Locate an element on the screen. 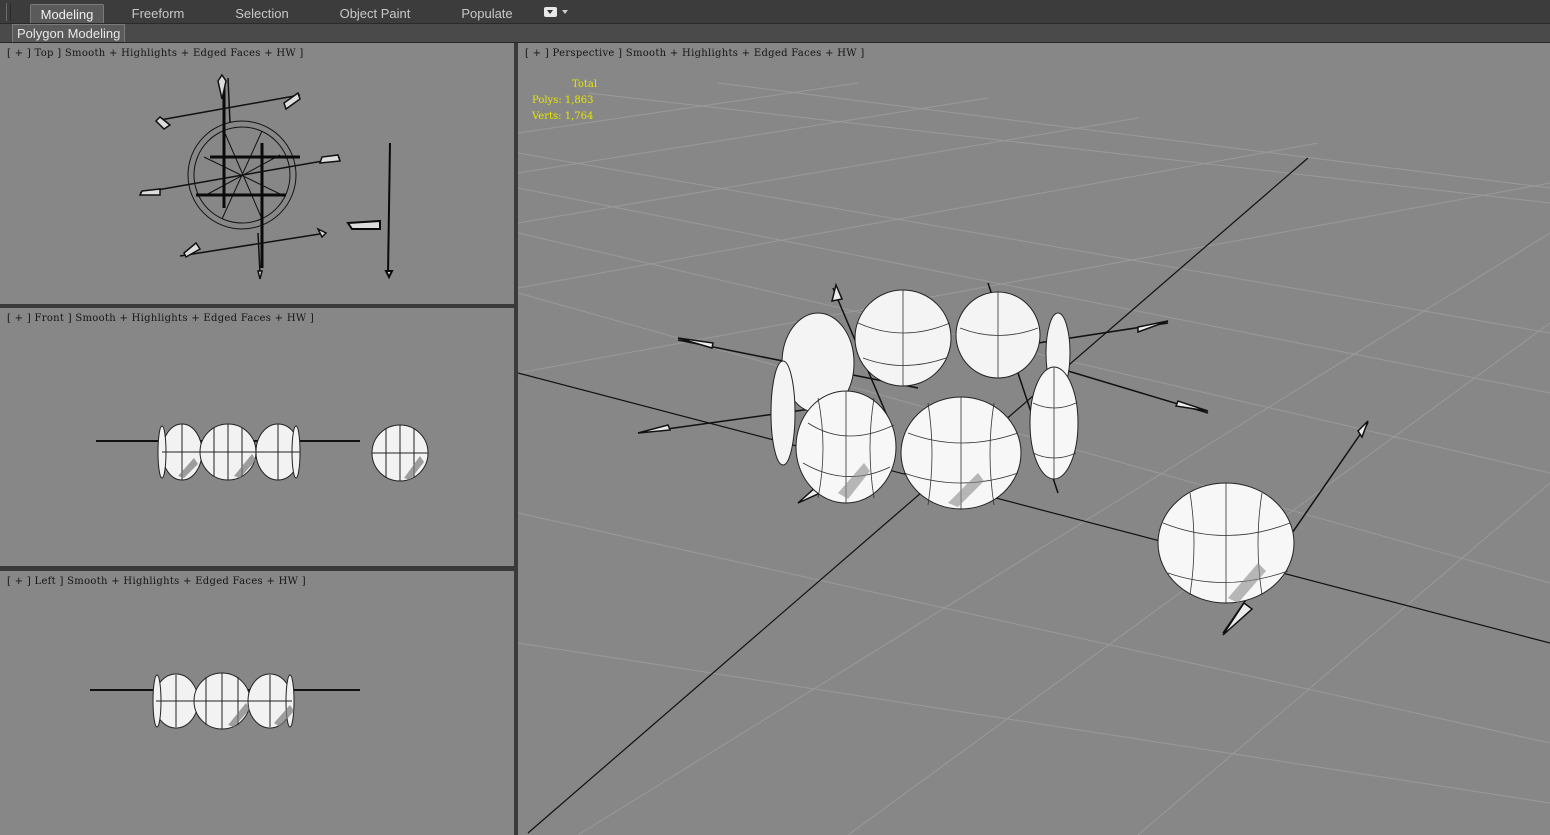 This screenshot has height=835, width=1550. toolbar-grip is located at coordinates (8, 12).